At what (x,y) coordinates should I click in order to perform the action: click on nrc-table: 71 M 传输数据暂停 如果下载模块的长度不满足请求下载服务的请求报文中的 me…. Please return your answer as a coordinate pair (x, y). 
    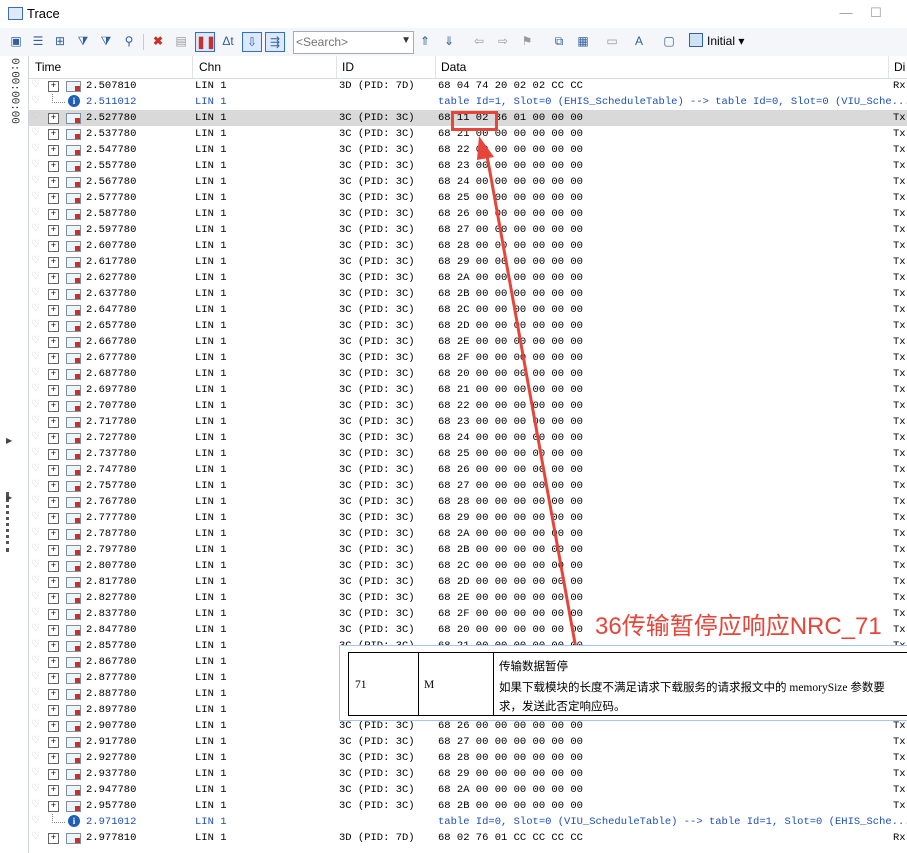
    Looking at the image, I should click on (627, 684).